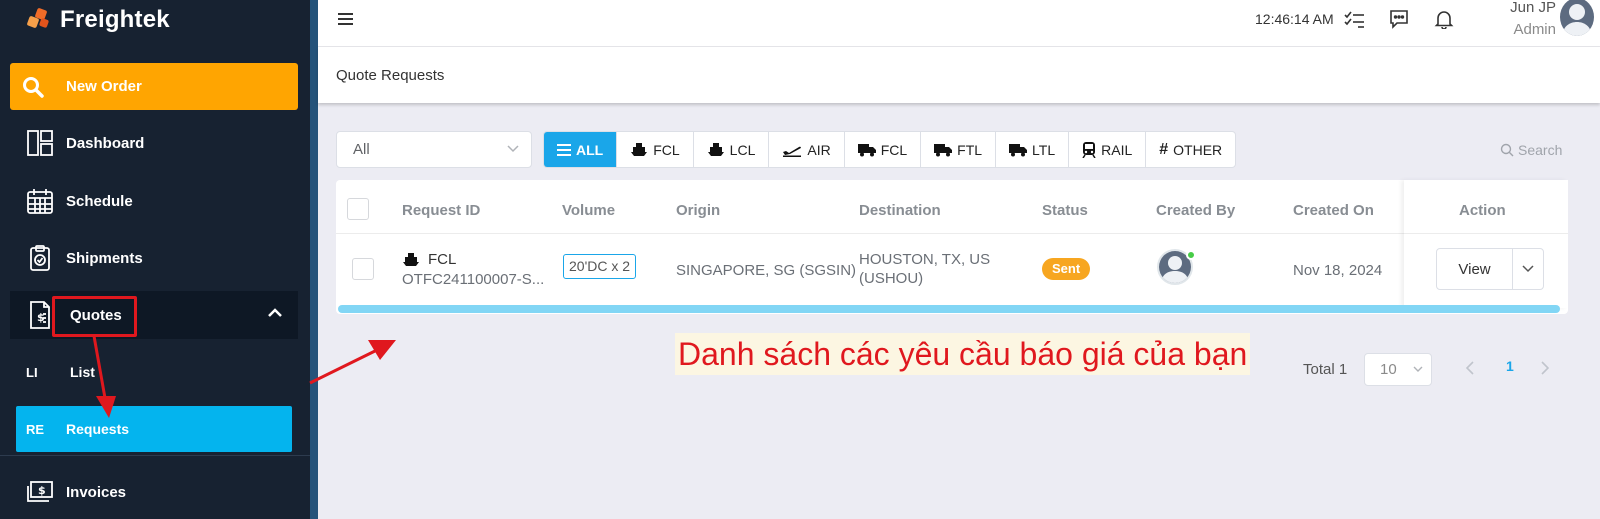 The image size is (1600, 519). Describe the element at coordinates (1065, 210) in the screenshot. I see `column-header-status: Status` at that location.